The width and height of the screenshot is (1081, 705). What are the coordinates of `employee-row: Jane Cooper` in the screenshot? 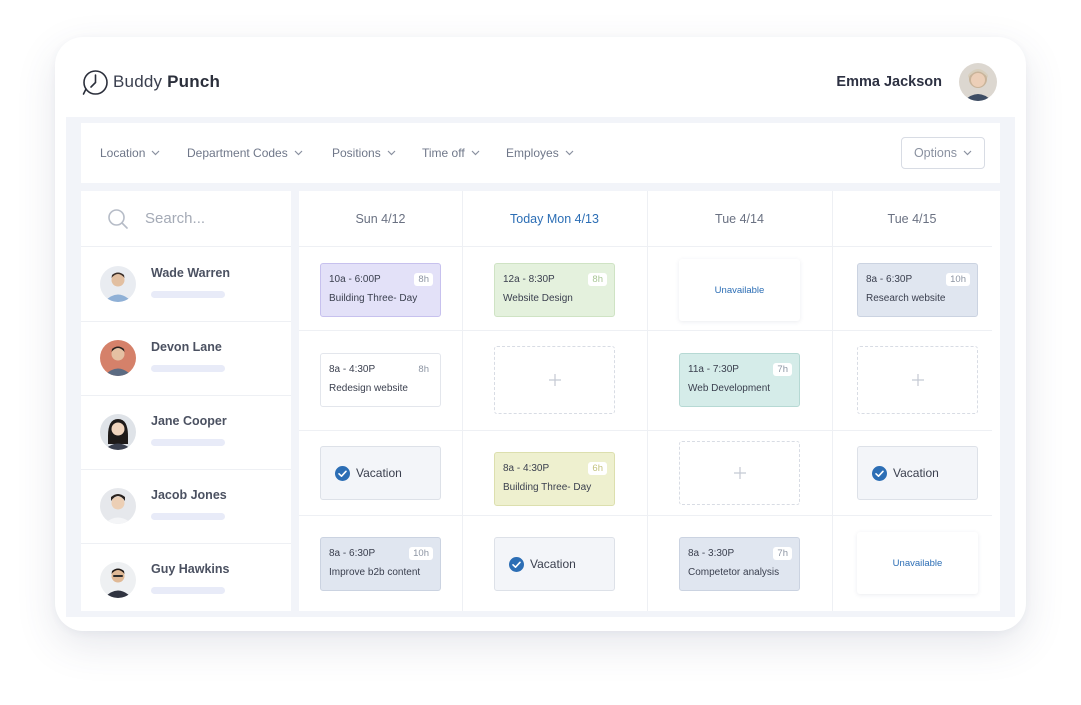 It's located at (186, 433).